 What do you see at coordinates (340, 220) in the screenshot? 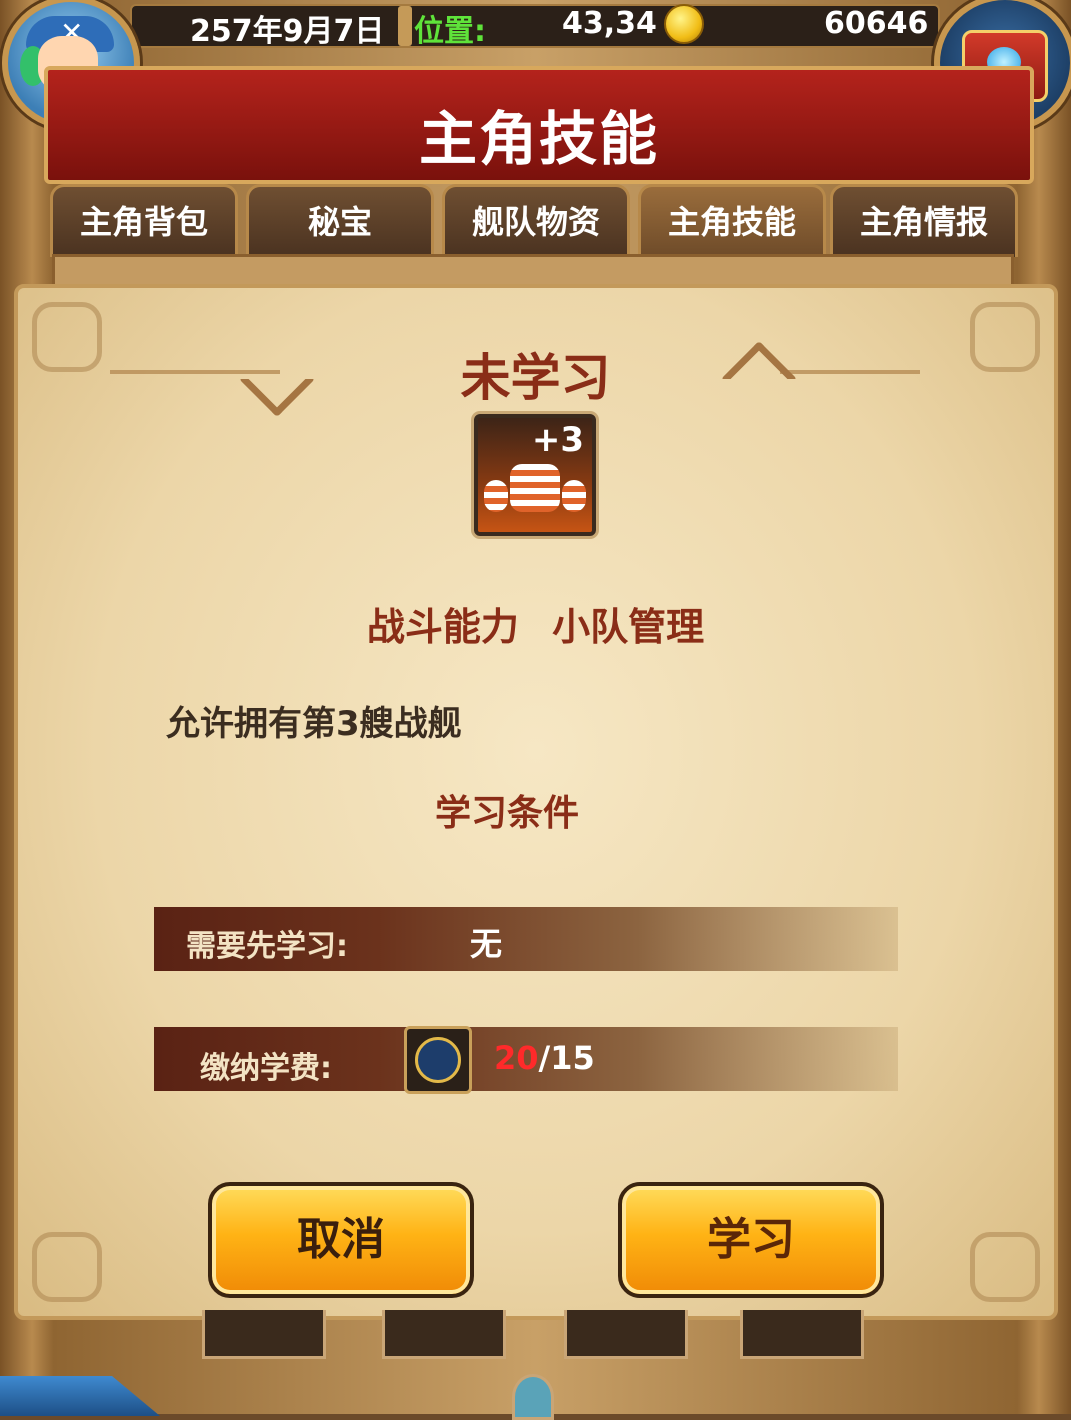
I see `tab-secret-treasure: 秘宝` at bounding box center [340, 220].